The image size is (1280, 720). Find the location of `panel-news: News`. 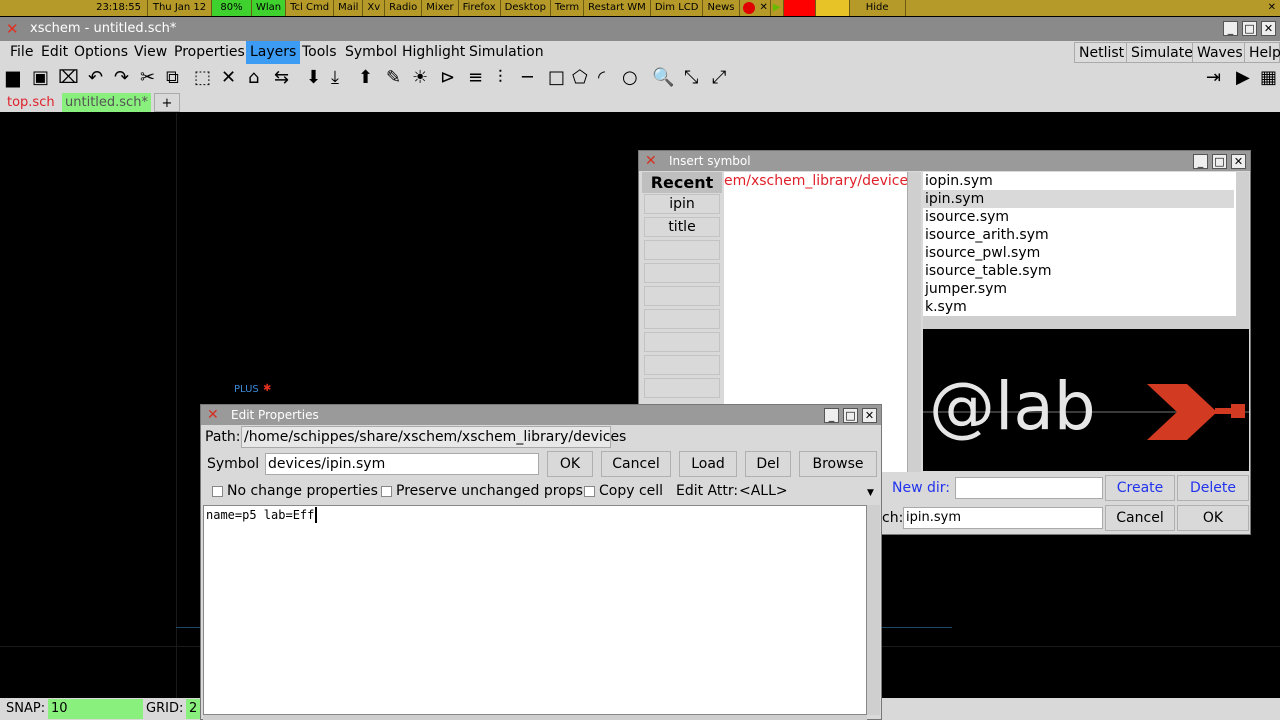

panel-news: News is located at coordinates (721, 8).